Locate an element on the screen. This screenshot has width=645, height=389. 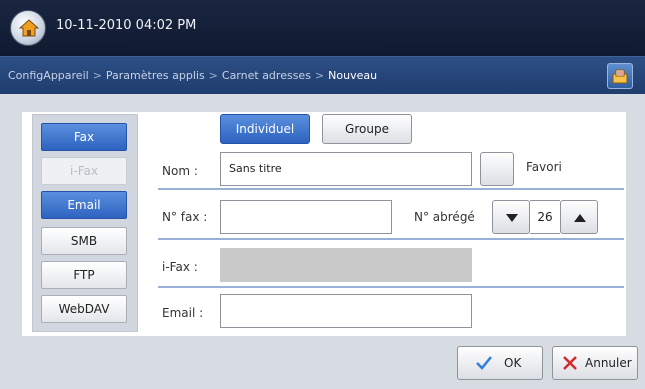
email-field is located at coordinates (346, 311).